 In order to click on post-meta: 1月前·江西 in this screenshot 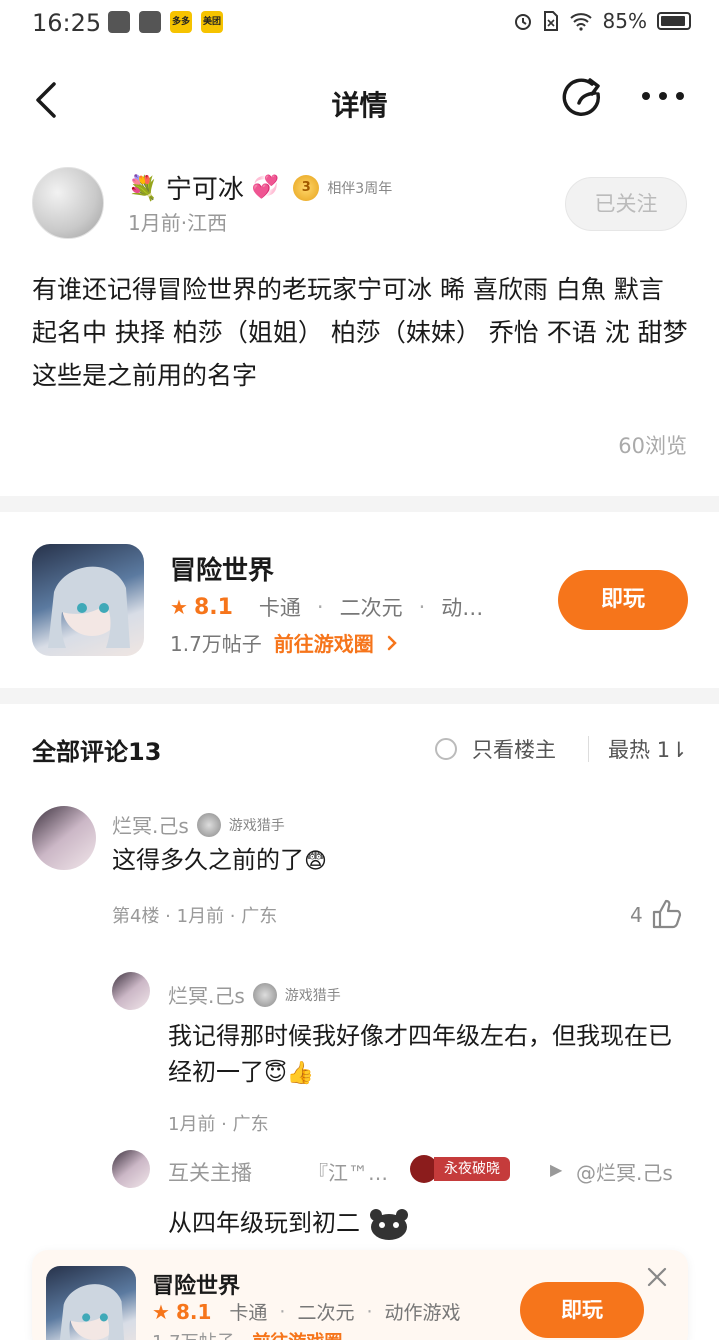, I will do `click(178, 223)`.